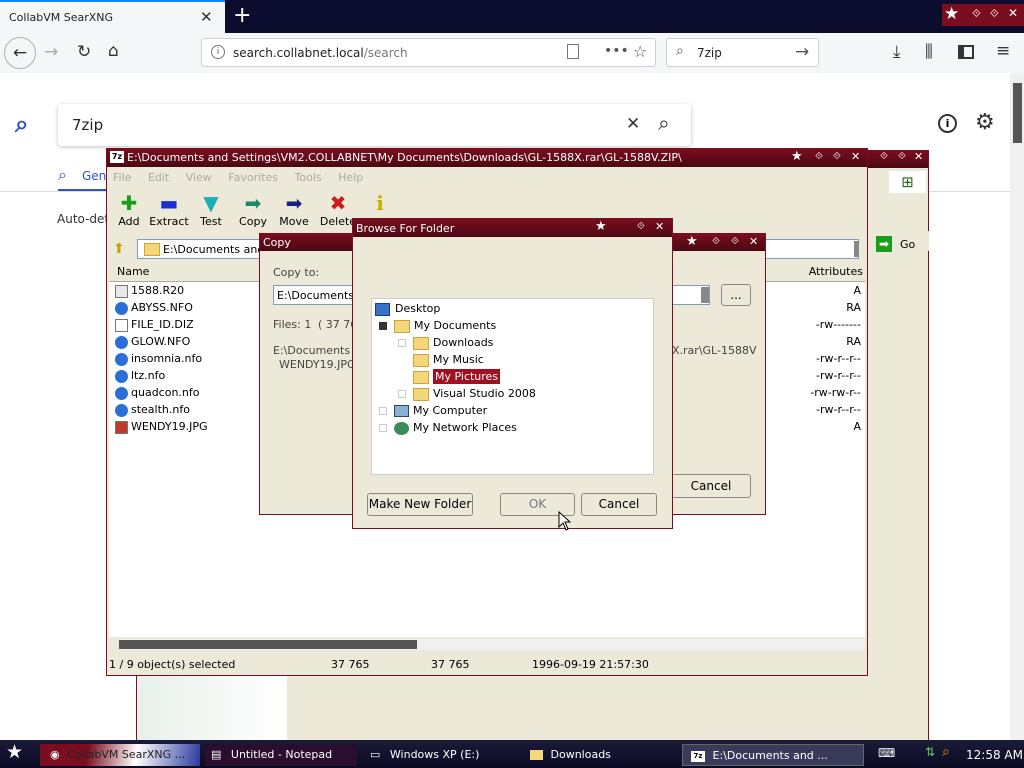  What do you see at coordinates (448, 360) in the screenshot?
I see `tree-item-my-music: My Music` at bounding box center [448, 360].